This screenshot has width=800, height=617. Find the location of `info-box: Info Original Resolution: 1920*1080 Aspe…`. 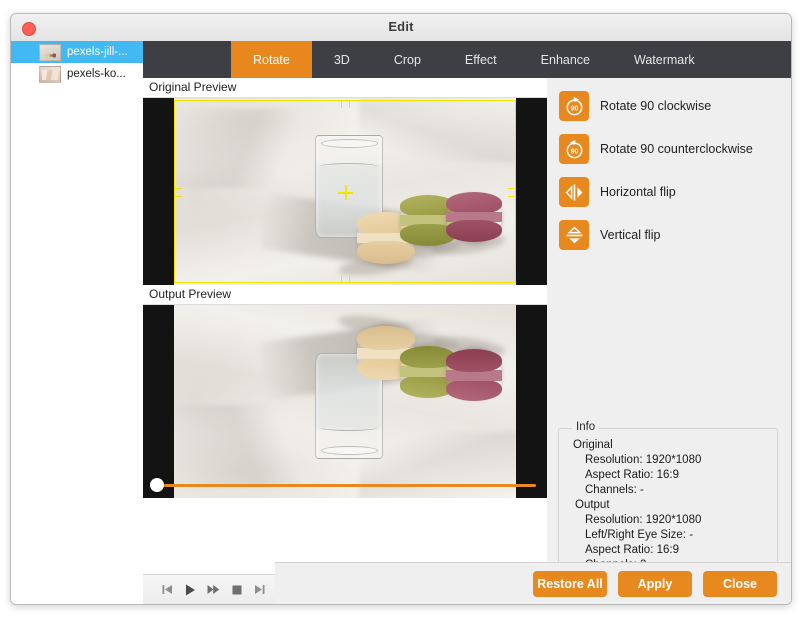

info-box: Info Original Resolution: 1920*1080 Aspe… is located at coordinates (668, 501).